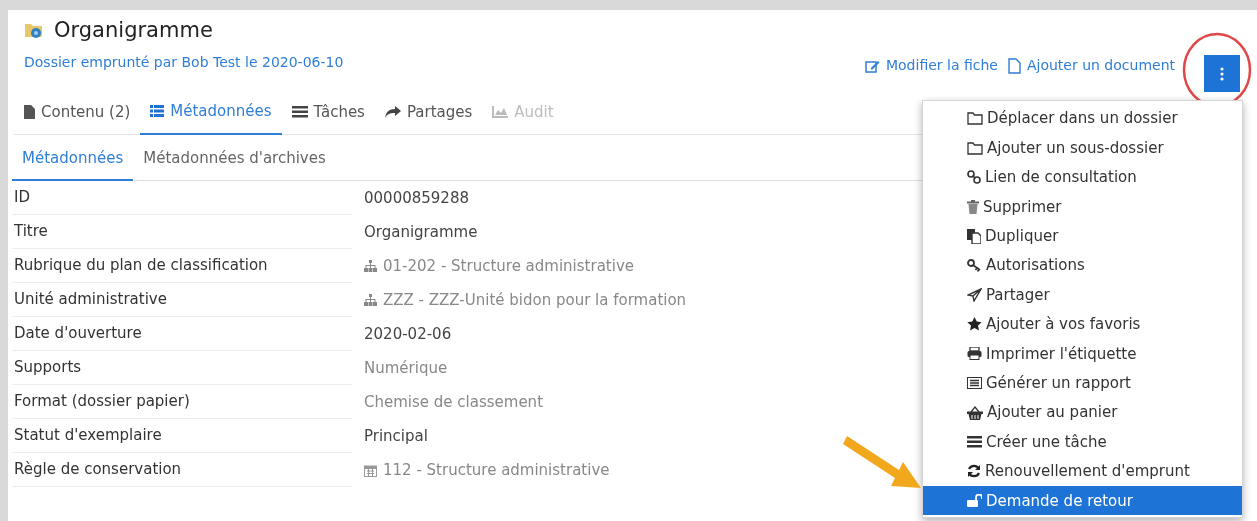 The image size is (1257, 521). What do you see at coordinates (973, 206) in the screenshot?
I see `trash-icon` at bounding box center [973, 206].